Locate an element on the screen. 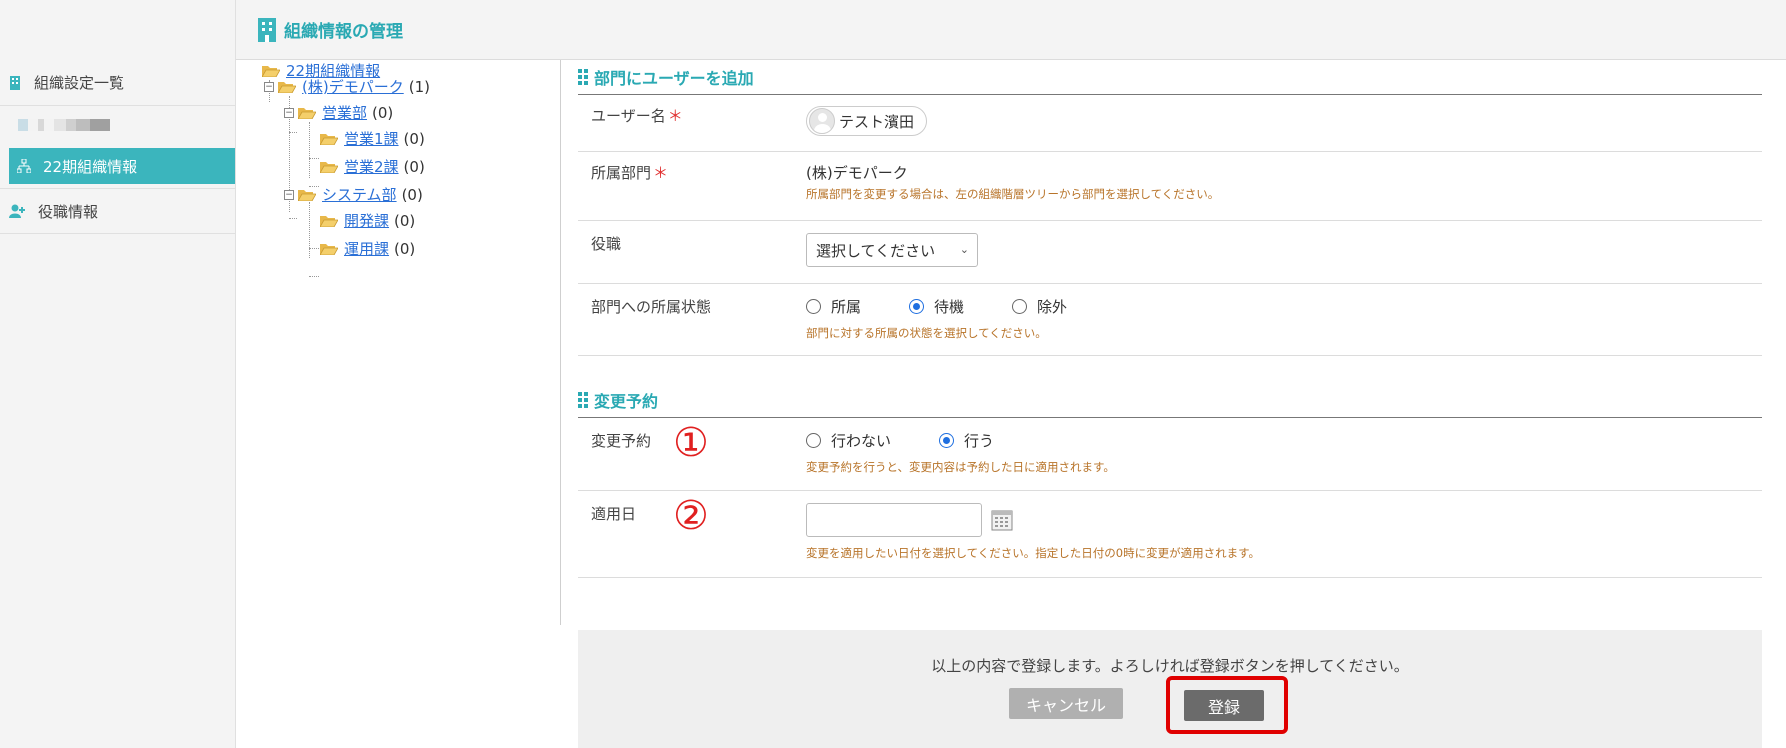 The height and width of the screenshot is (748, 1786). row-position: 役職 選択してください ⌄ is located at coordinates (1170, 252).